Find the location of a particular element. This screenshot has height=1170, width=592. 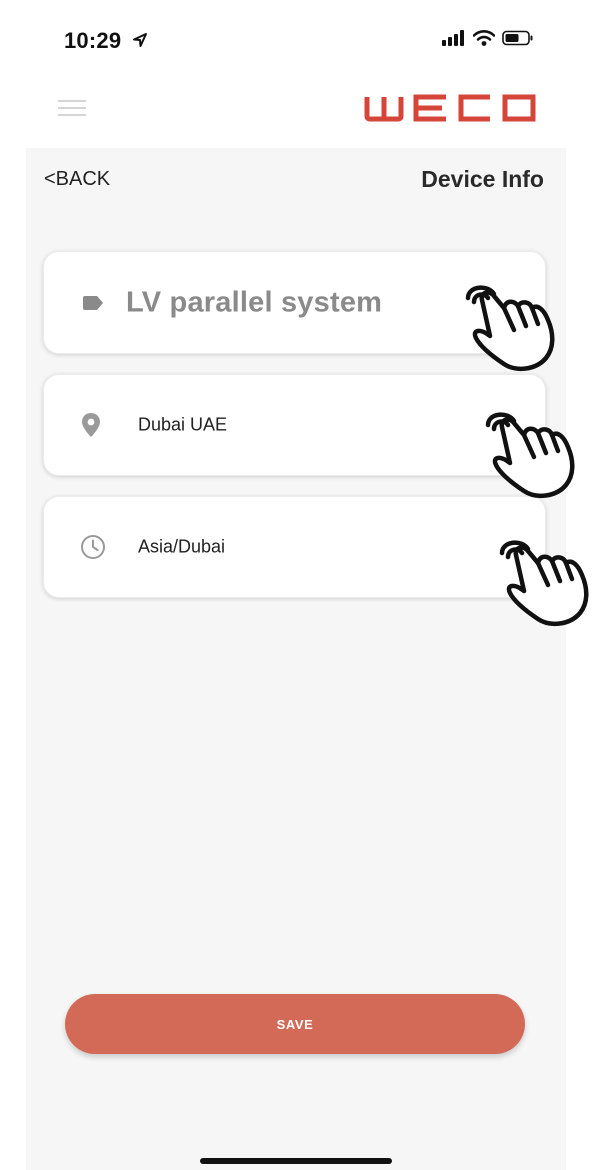

signal-icon is located at coordinates (454, 40).